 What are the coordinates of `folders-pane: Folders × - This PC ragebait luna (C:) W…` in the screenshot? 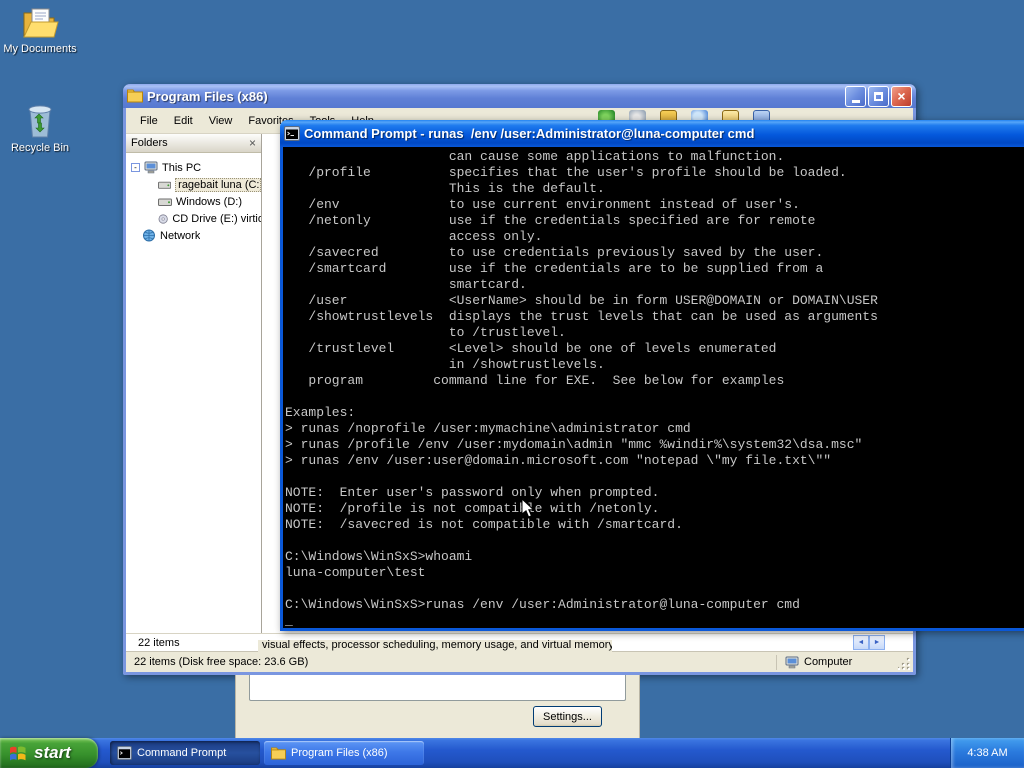 It's located at (194, 383).